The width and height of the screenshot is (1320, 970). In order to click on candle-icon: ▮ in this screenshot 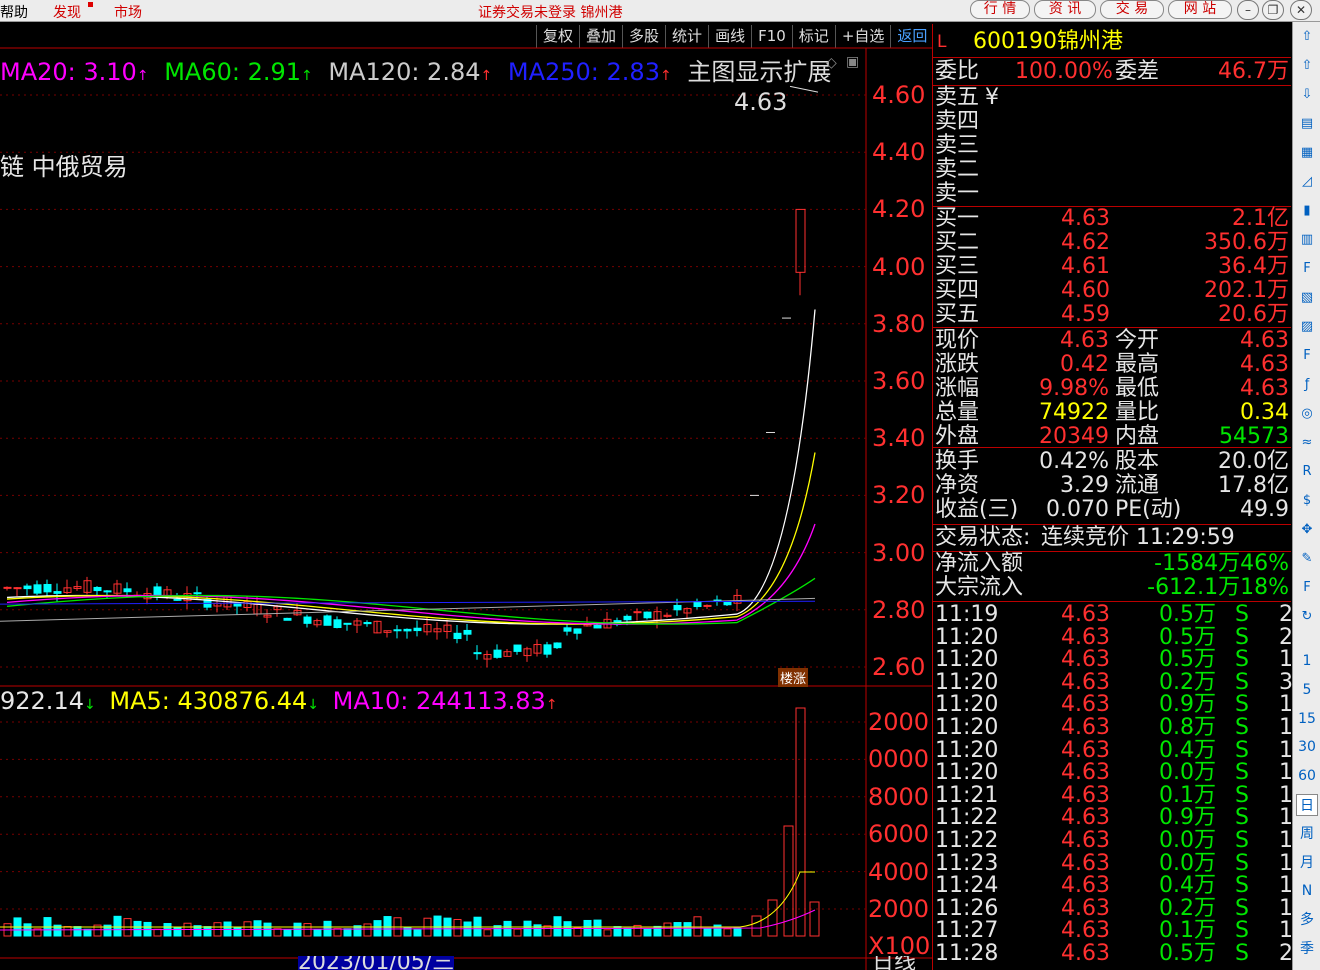, I will do `click(1307, 211)`.